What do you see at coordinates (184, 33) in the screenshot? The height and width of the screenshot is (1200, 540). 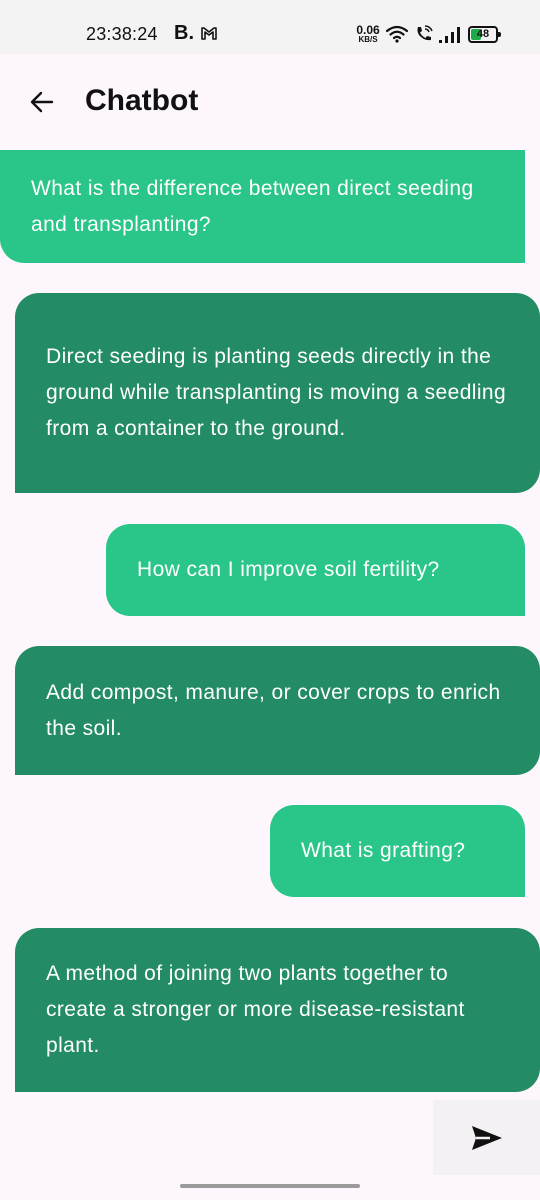 I see `app-notification-icon: B.` at bounding box center [184, 33].